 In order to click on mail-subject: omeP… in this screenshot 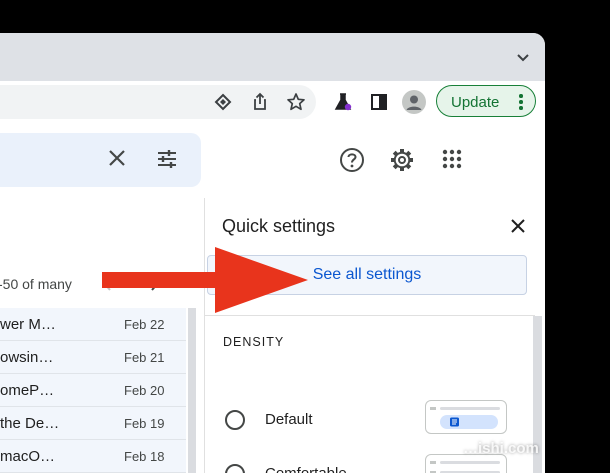, I will do `click(27, 390)`.